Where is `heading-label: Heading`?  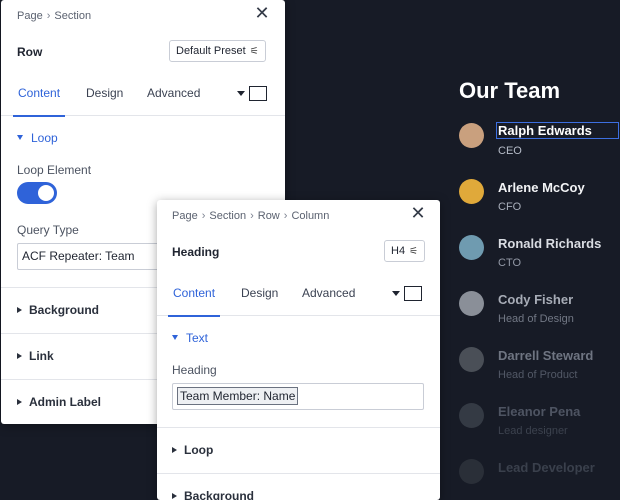
heading-label: Heading is located at coordinates (194, 370).